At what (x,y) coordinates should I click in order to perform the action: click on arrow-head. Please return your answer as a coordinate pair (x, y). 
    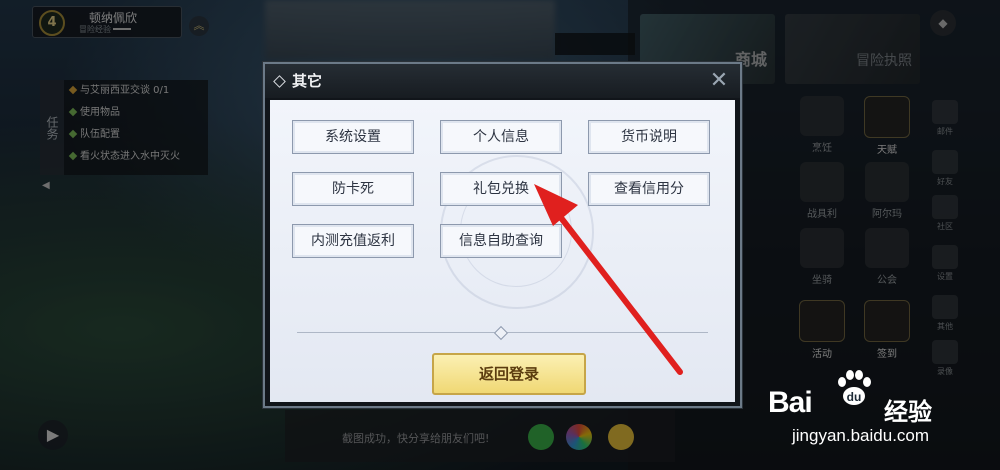
    Looking at the image, I should click on (556, 205).